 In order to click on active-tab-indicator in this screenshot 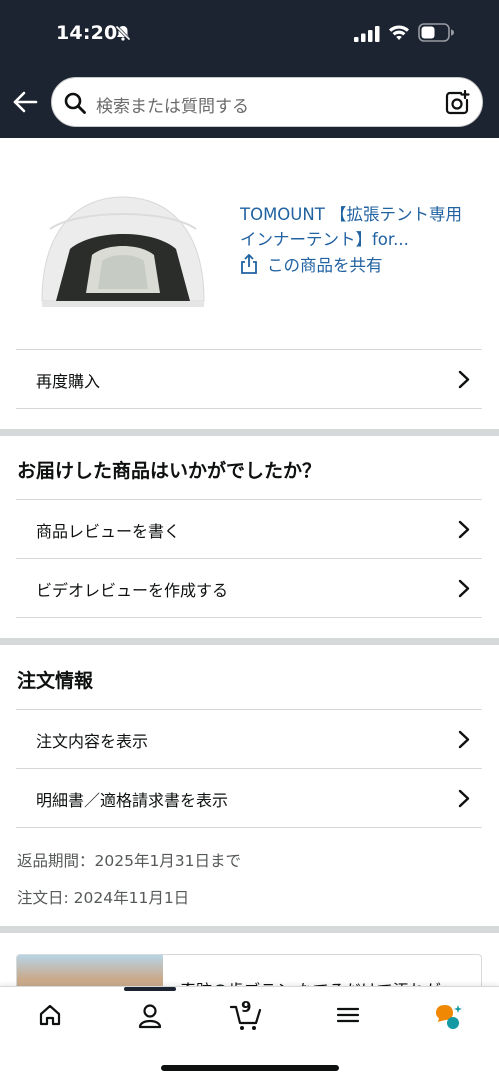, I will do `click(150, 989)`.